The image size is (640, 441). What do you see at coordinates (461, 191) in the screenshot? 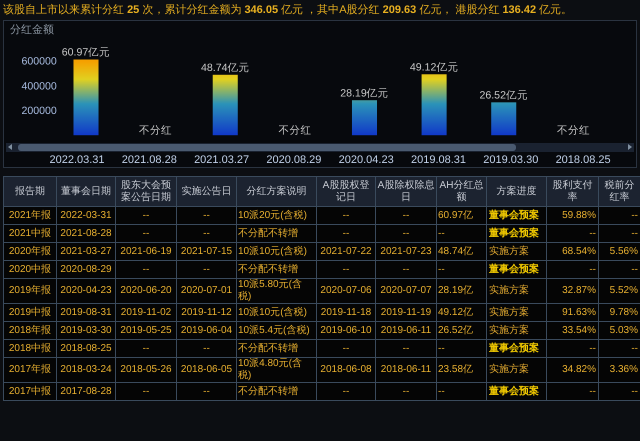
I see `column-header: AH分红总额` at bounding box center [461, 191].